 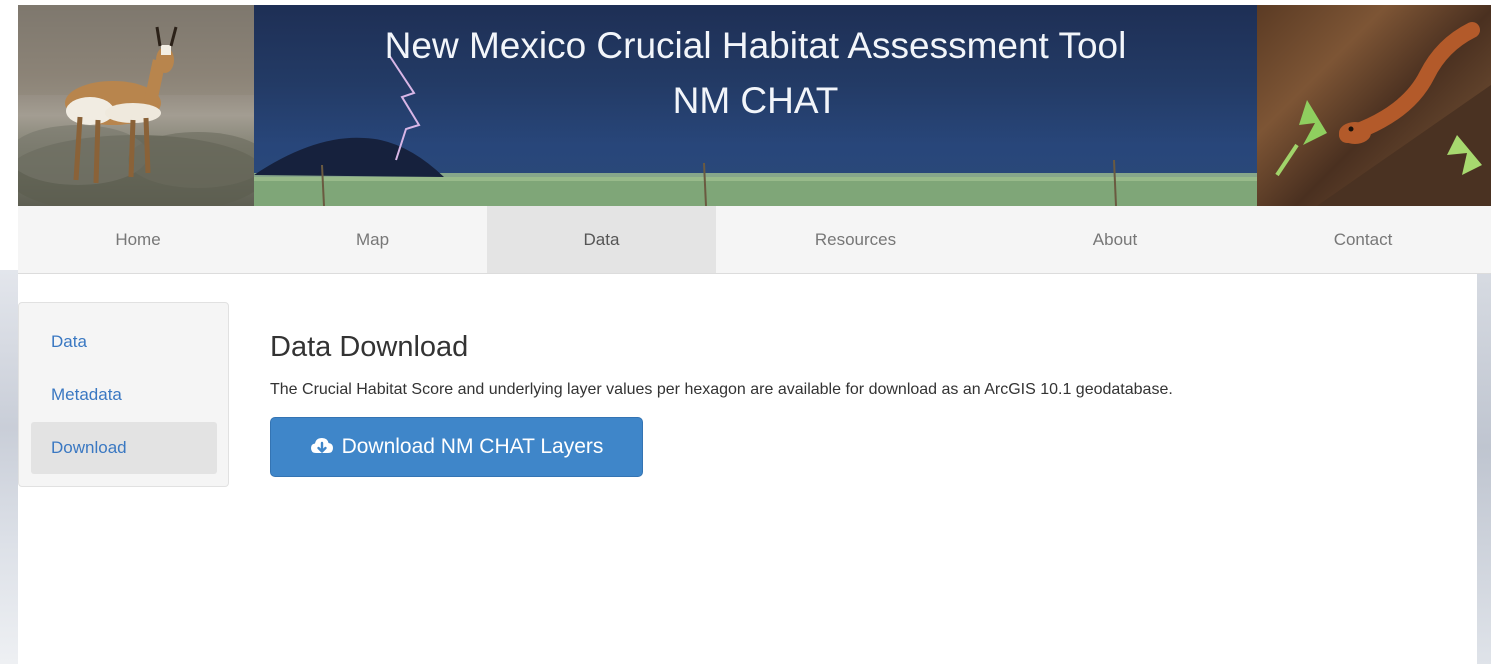 I want to click on background-photo-left, so click(x=9, y=467).